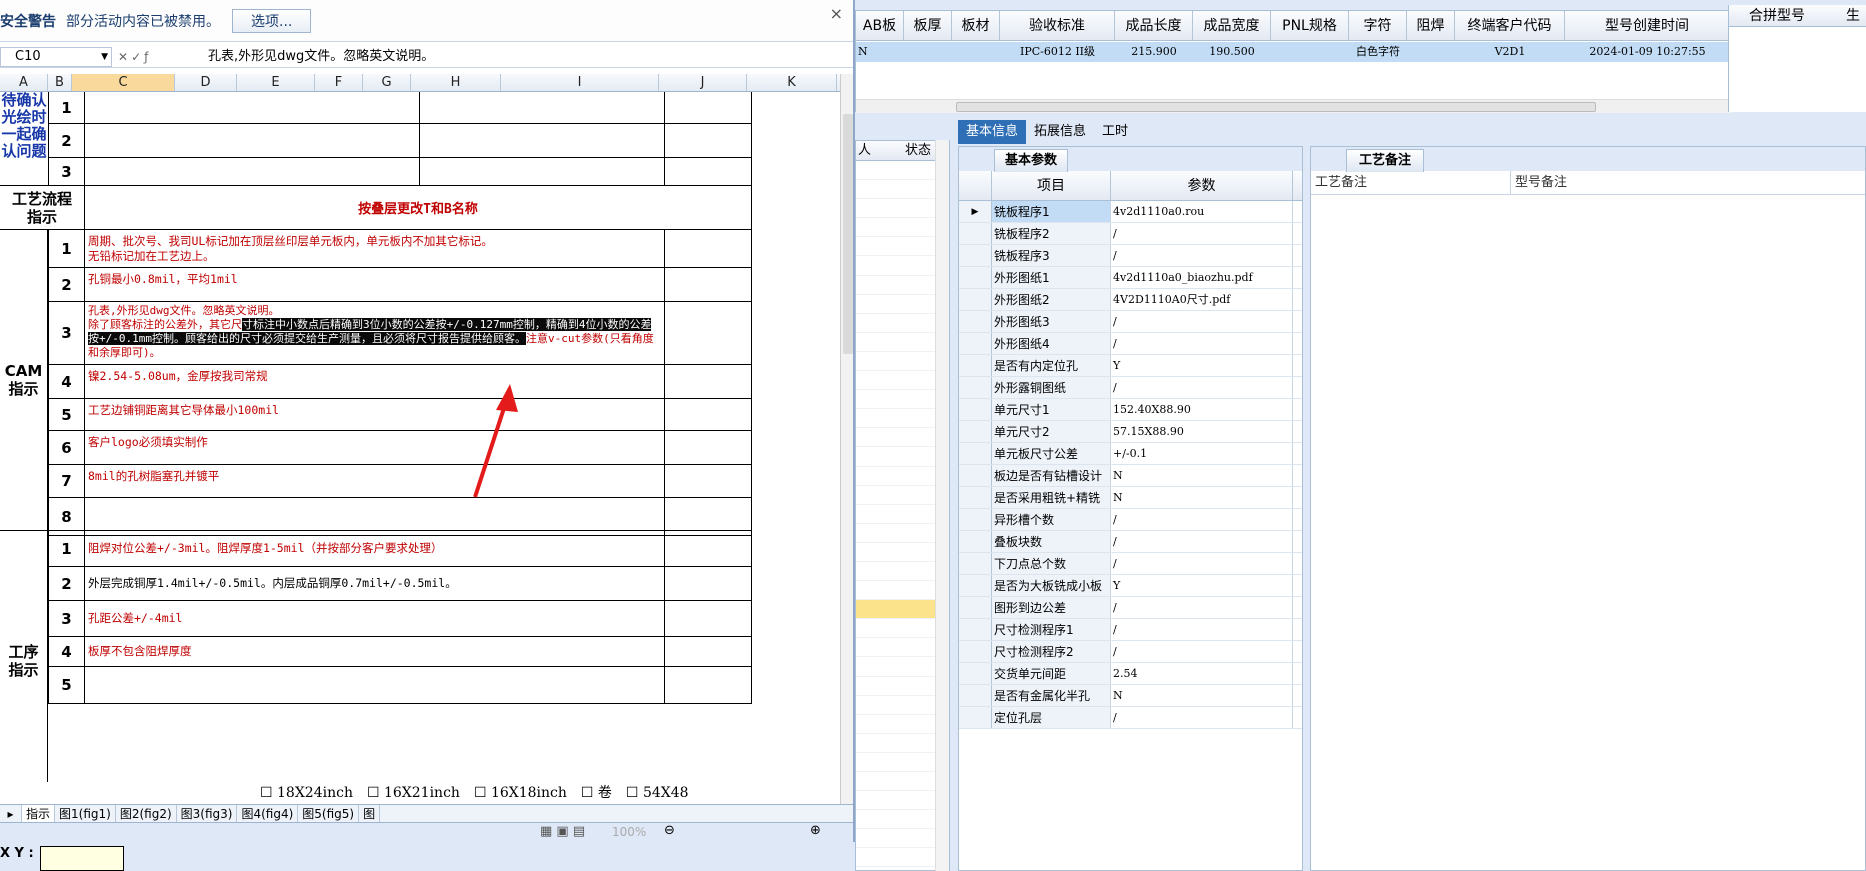 The height and width of the screenshot is (871, 1866). I want to click on col-header-a: A, so click(24, 82).